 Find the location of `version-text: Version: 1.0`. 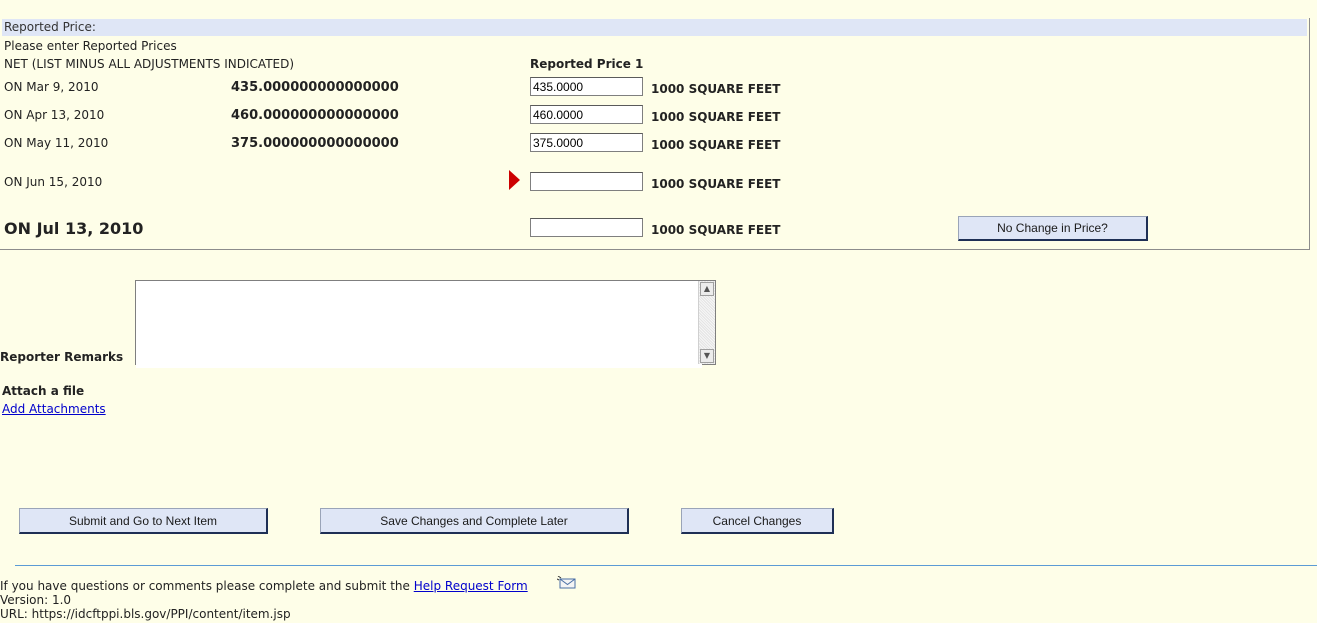

version-text: Version: 1.0 is located at coordinates (36, 600).